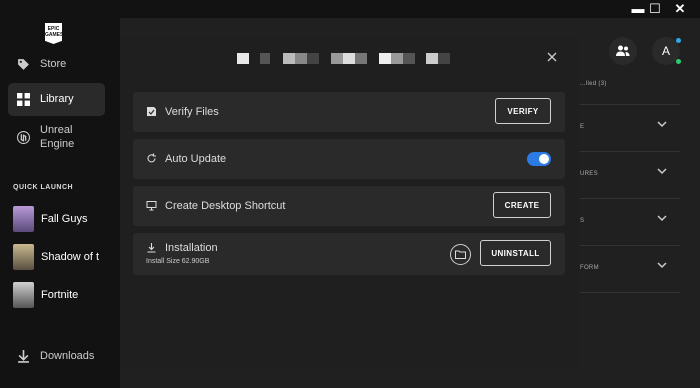  What do you see at coordinates (70, 257) in the screenshot?
I see `game-label: Shadow of t` at bounding box center [70, 257].